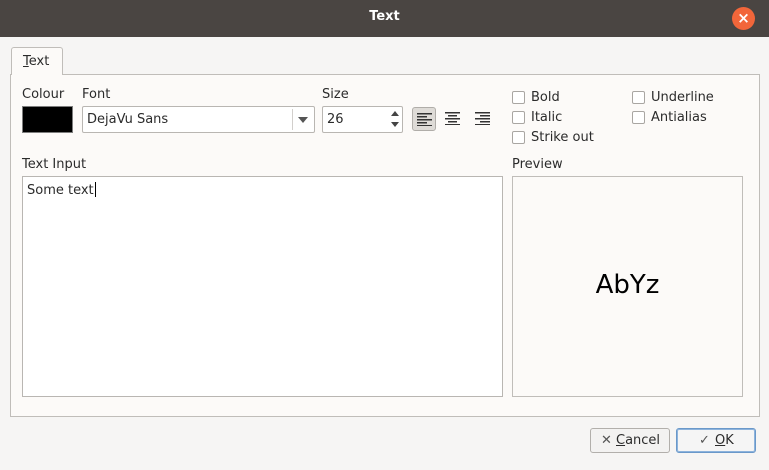  What do you see at coordinates (43, 94) in the screenshot?
I see `colour-label: Colour` at bounding box center [43, 94].